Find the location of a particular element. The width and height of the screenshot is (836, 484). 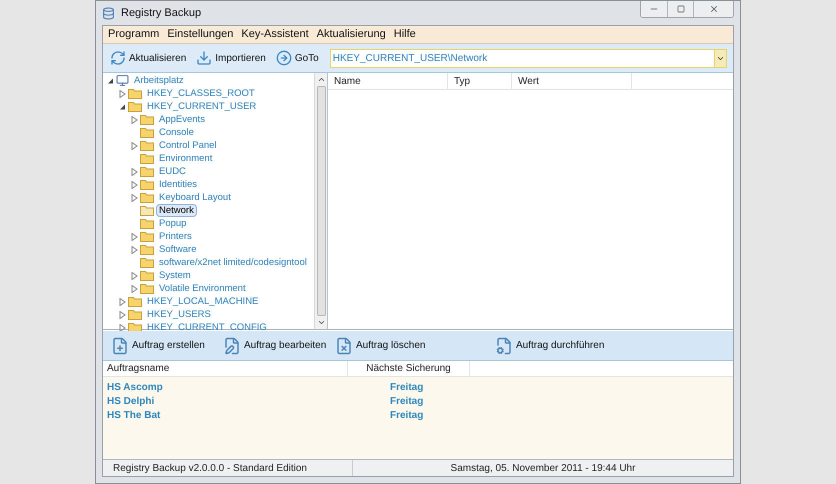

toolbar-button: GoTo is located at coordinates (297, 58).